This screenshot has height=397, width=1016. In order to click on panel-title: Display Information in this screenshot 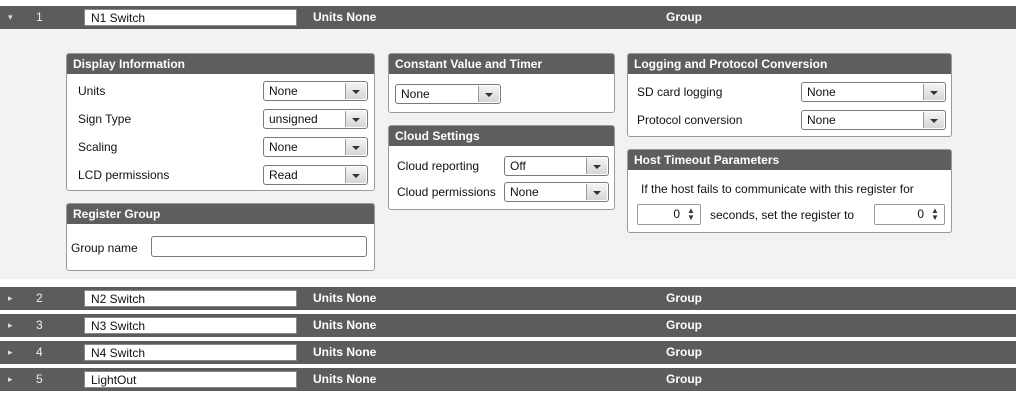, I will do `click(220, 64)`.